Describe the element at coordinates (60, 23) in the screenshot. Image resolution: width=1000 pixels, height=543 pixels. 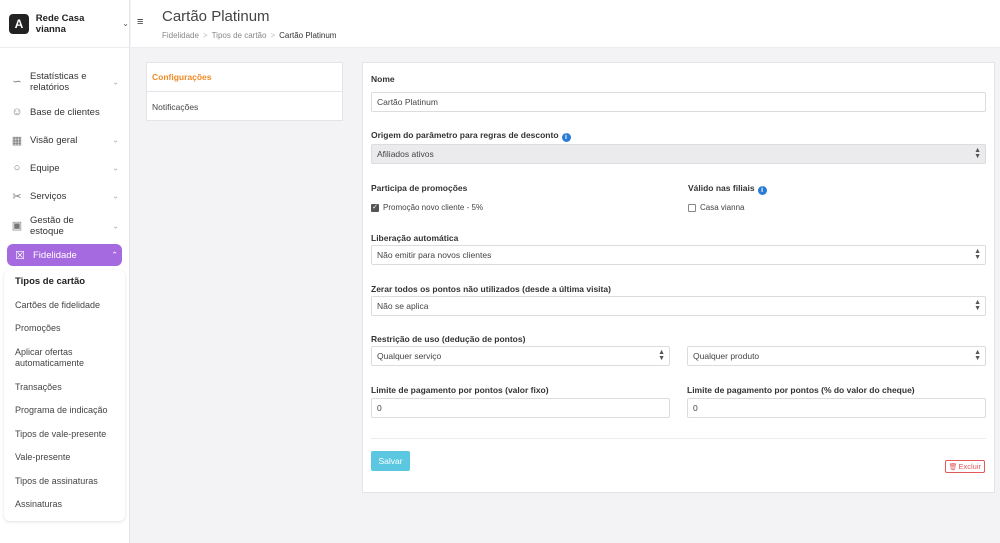
I see `brand-name: Rede Casa vianna` at that location.